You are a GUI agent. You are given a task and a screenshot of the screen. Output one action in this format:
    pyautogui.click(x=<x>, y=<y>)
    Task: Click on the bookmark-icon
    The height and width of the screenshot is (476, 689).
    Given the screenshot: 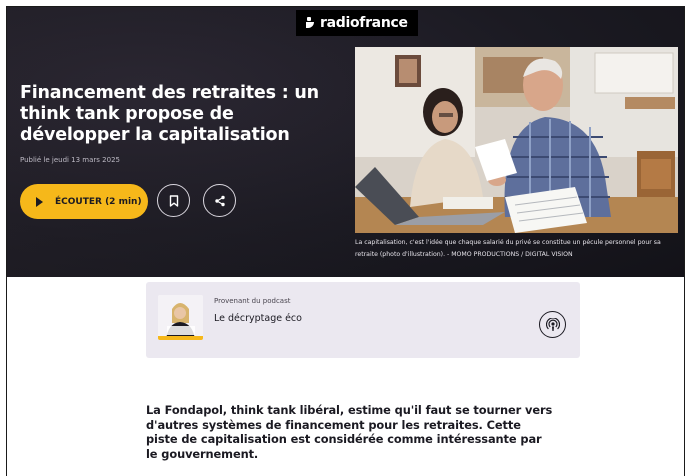 What is the action you would take?
    pyautogui.click(x=173, y=200)
    